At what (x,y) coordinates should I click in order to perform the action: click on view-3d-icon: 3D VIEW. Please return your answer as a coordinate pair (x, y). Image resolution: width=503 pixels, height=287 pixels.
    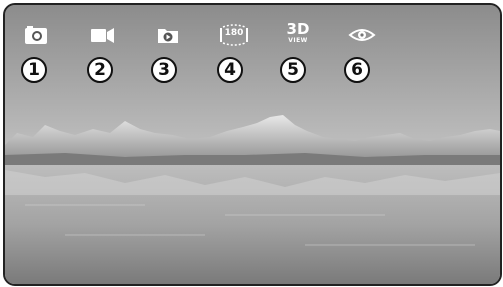
    Looking at the image, I should click on (298, 33).